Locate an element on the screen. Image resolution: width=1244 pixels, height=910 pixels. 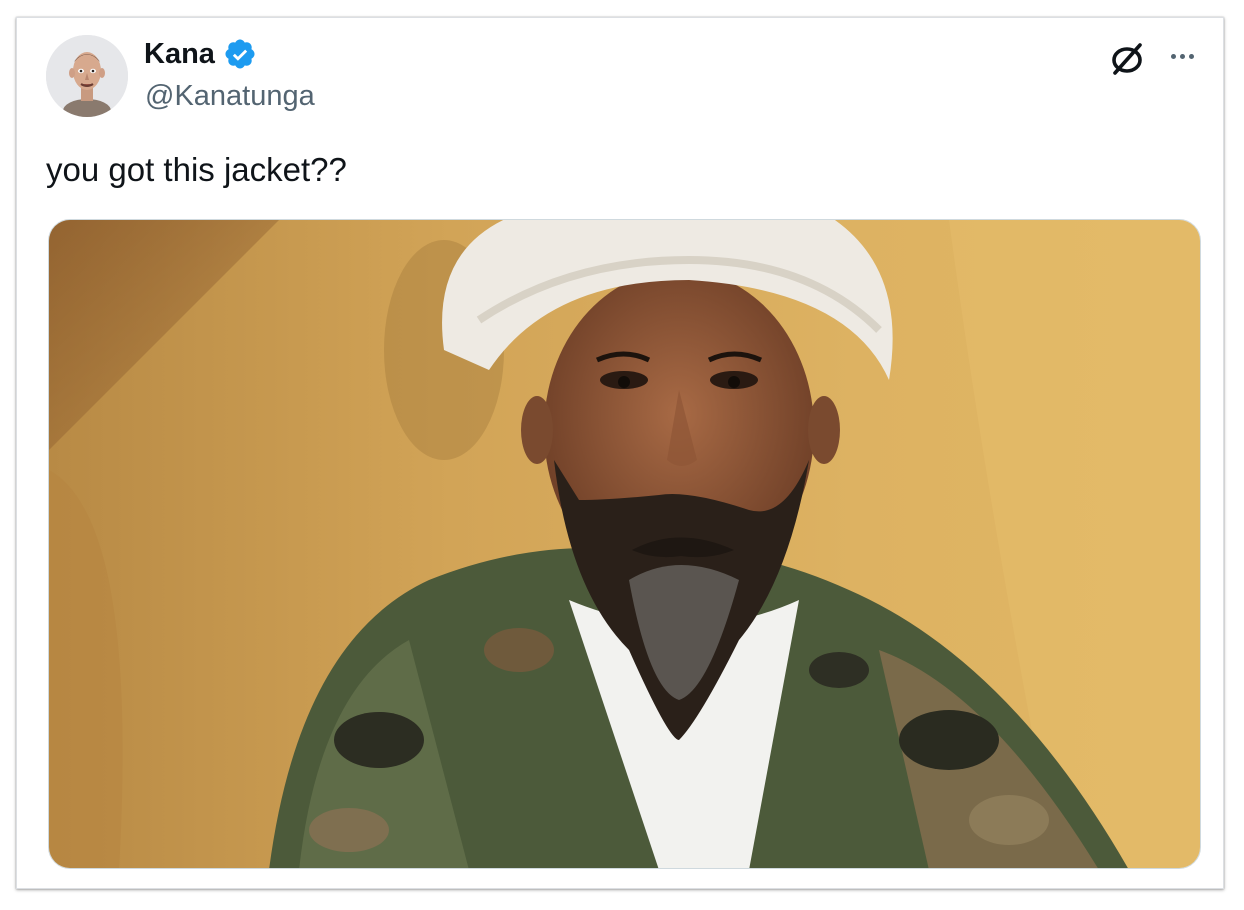
verified-badge-icon is located at coordinates (240, 54).